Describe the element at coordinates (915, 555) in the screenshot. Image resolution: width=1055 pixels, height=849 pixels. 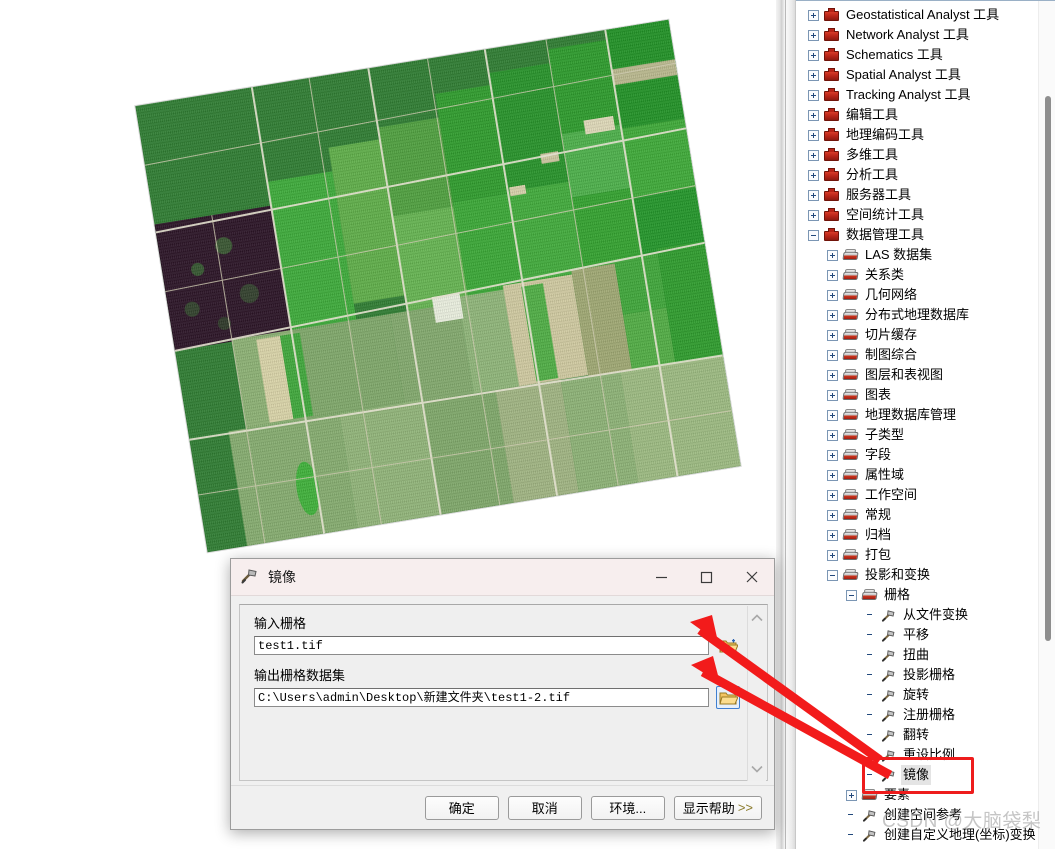
I see `tree-item-27: 打包` at that location.